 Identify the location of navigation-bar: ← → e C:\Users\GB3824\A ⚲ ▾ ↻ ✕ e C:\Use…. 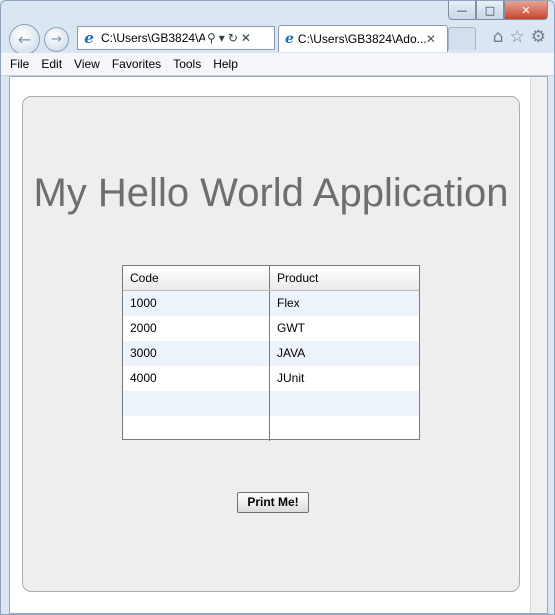
(277, 38).